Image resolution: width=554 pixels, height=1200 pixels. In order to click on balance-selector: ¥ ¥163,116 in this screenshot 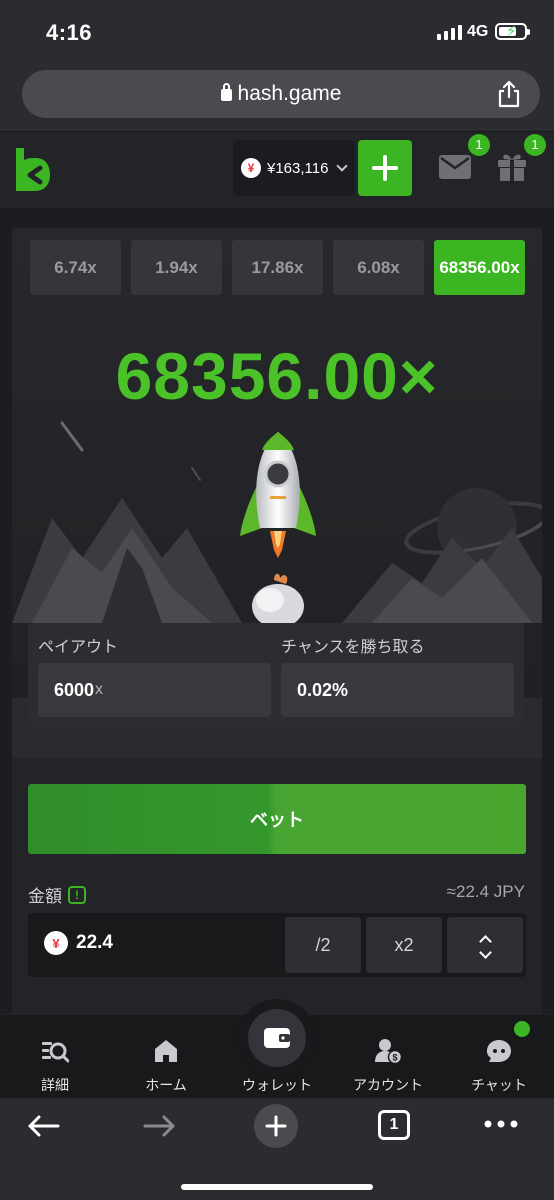, I will do `click(294, 168)`.